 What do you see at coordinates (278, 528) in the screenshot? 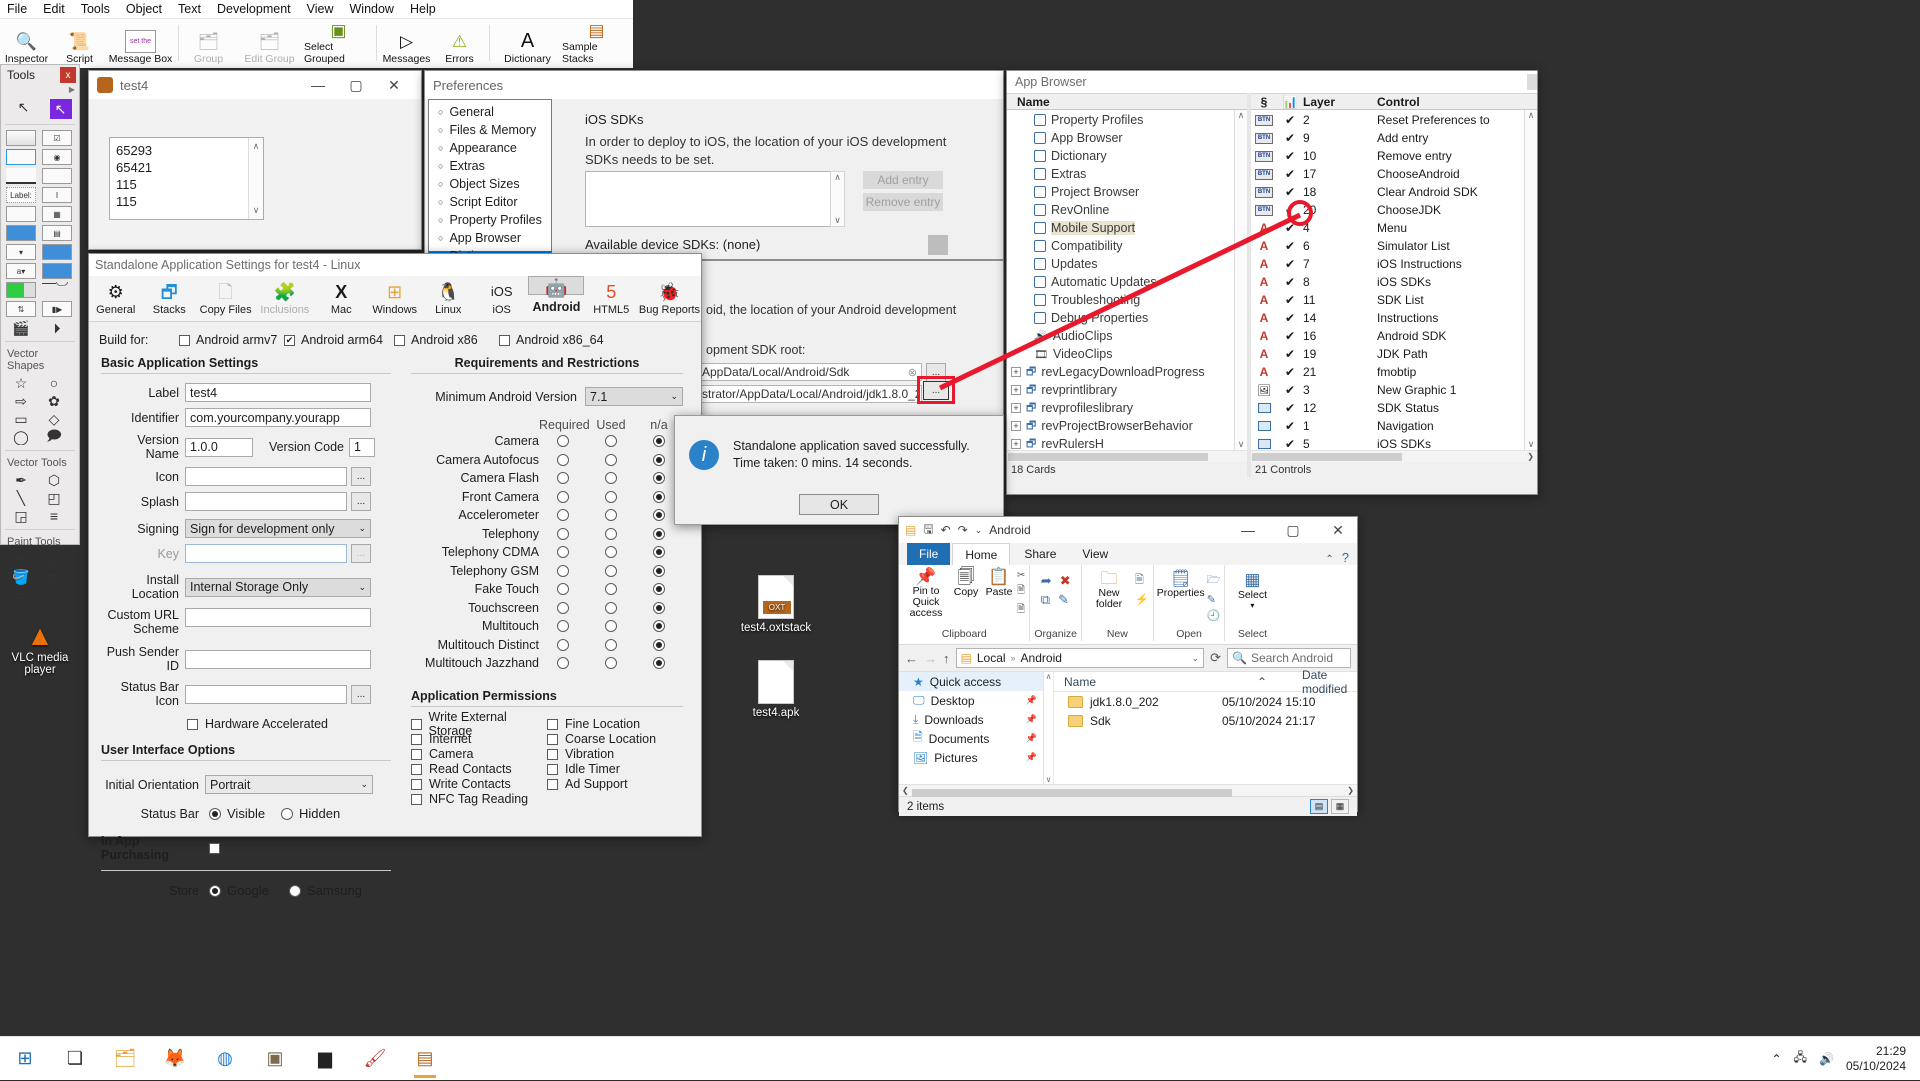
I see `signing-select: Sign for development only ⌄` at bounding box center [278, 528].